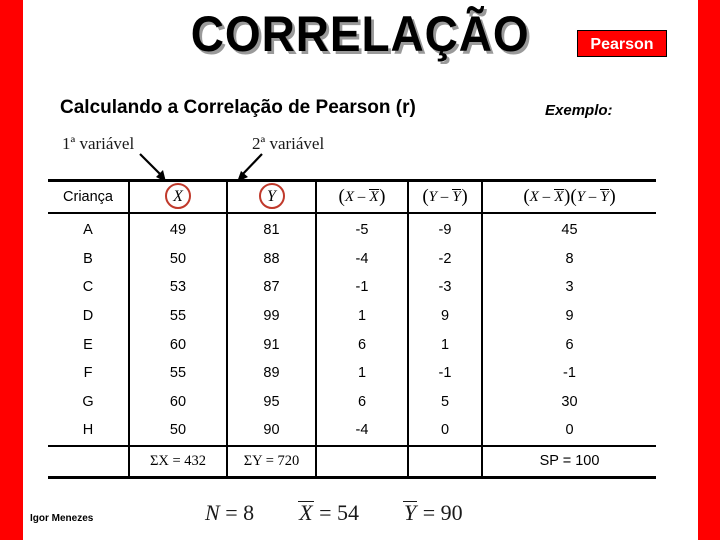 The height and width of the screenshot is (540, 720). Describe the element at coordinates (89, 402) in the screenshot. I see `cell-subject: G` at that location.